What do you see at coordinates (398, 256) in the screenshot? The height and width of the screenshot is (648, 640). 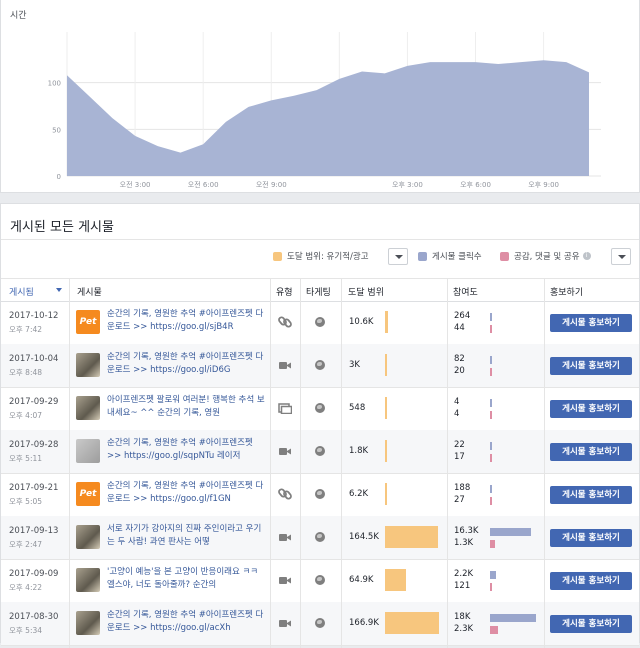 I see `reach-dropdown-button` at bounding box center [398, 256].